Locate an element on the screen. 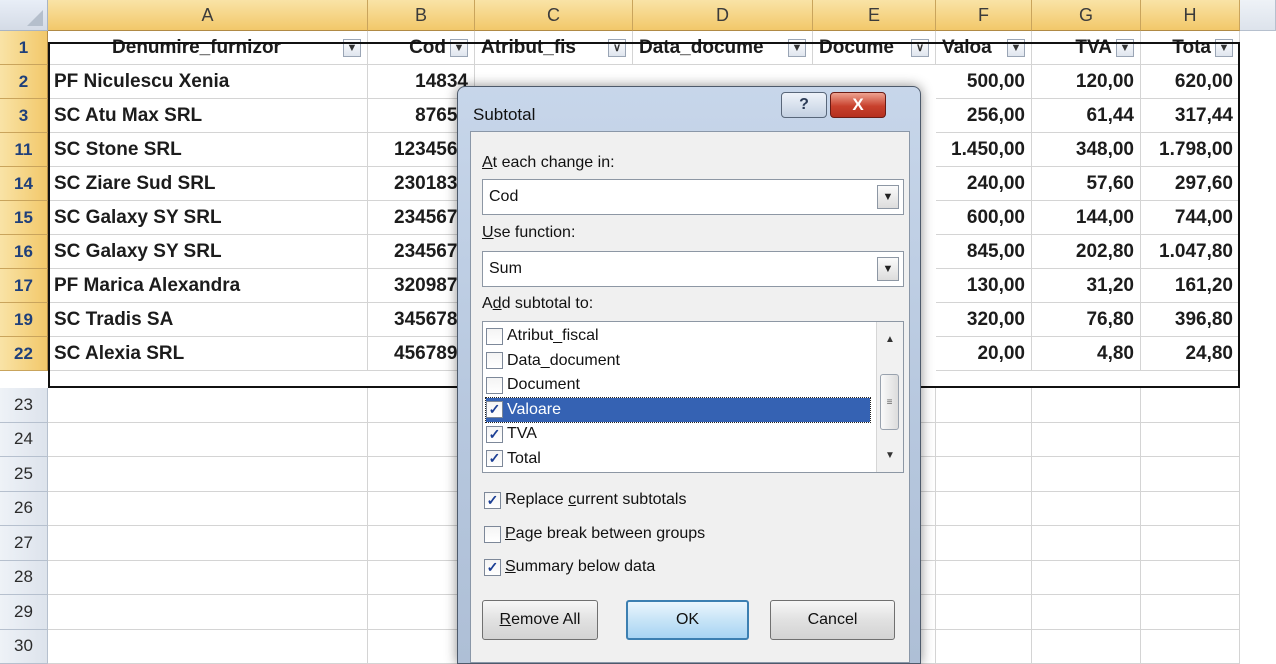 This screenshot has width=1276, height=664. column-header-e: E is located at coordinates (874, 15).